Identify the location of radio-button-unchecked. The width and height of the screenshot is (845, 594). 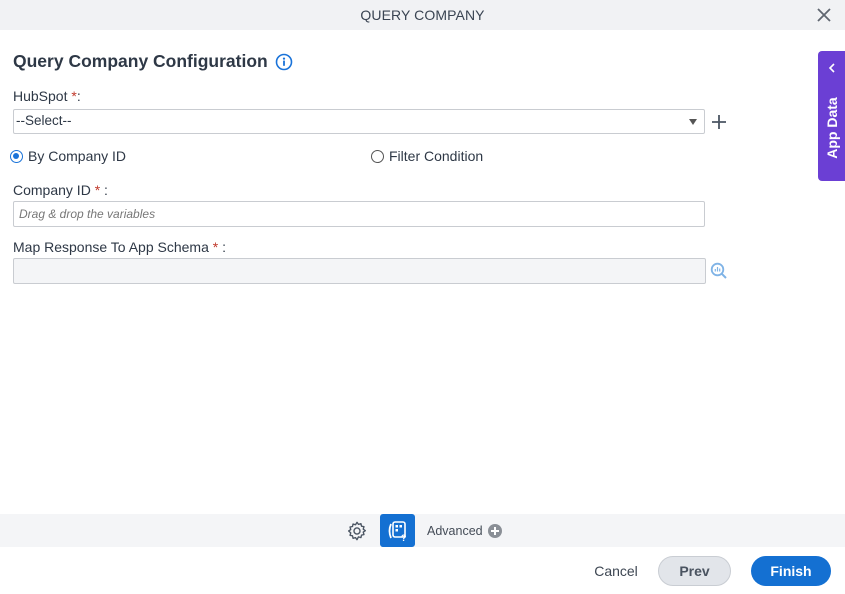
(377, 156).